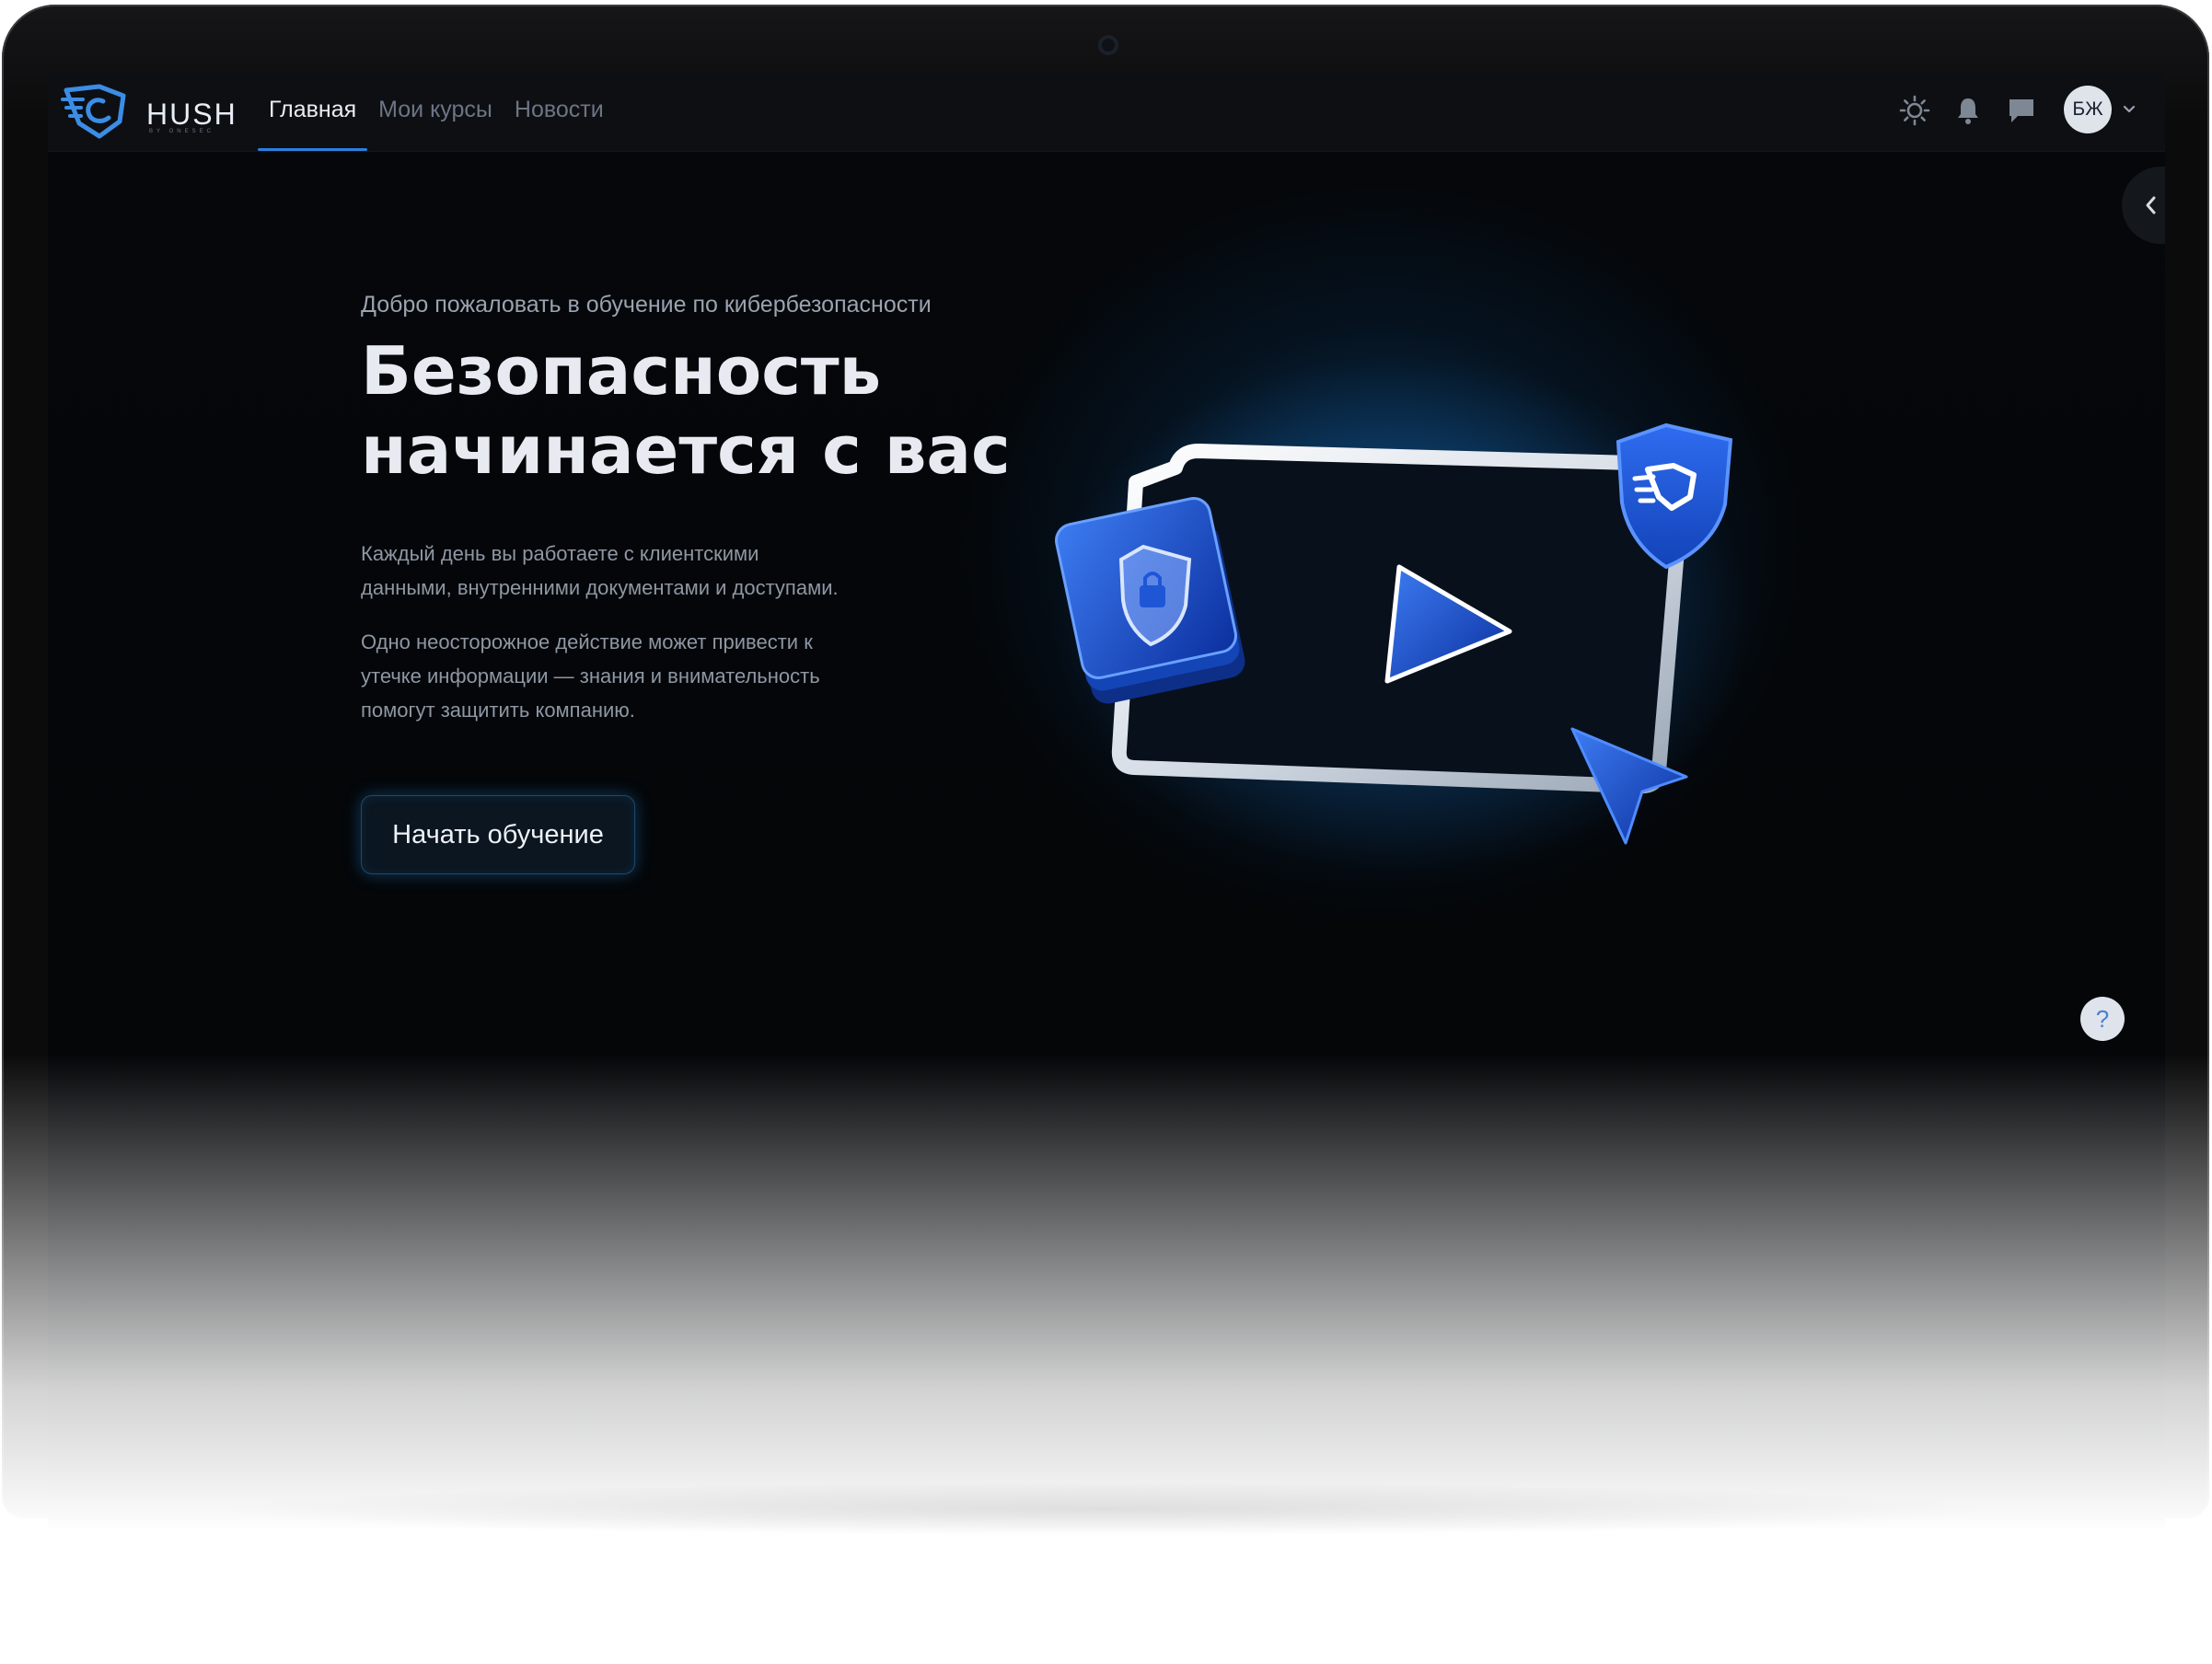  I want to click on hero-headline-line-1: Безопасность, so click(621, 371).